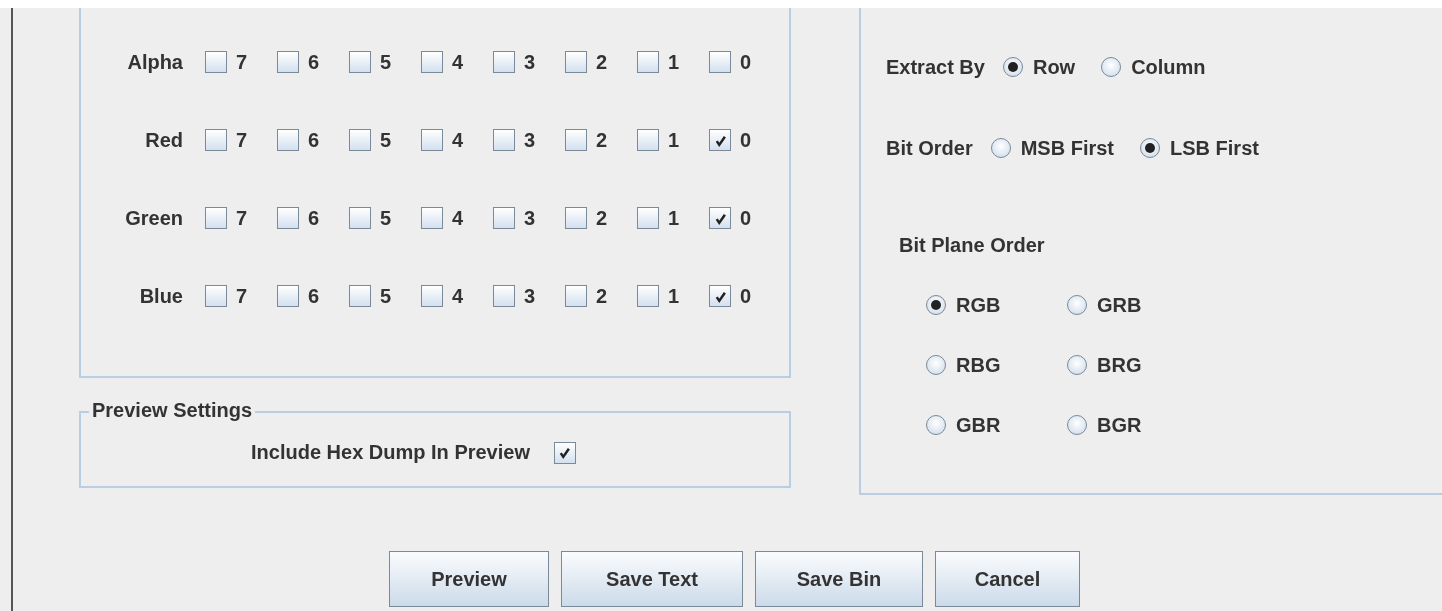 This screenshot has height=611, width=1442. What do you see at coordinates (978, 305) in the screenshot?
I see `radio-label: RGB` at bounding box center [978, 305].